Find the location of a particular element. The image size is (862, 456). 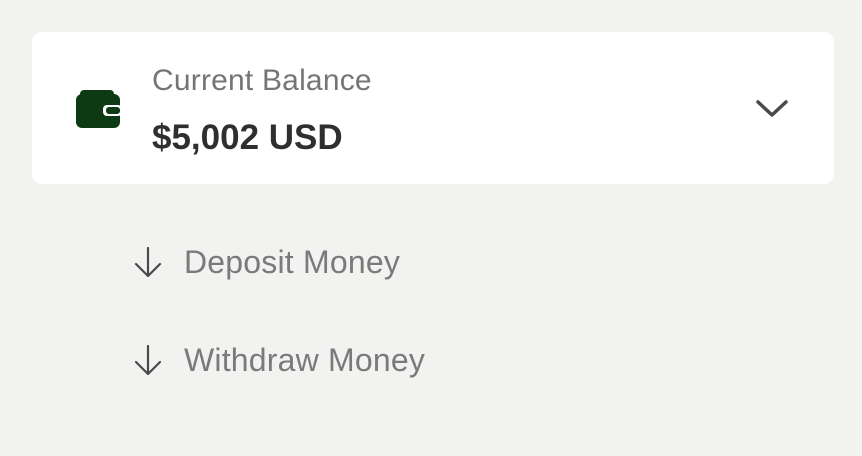

chevron-down-icon is located at coordinates (772, 108).